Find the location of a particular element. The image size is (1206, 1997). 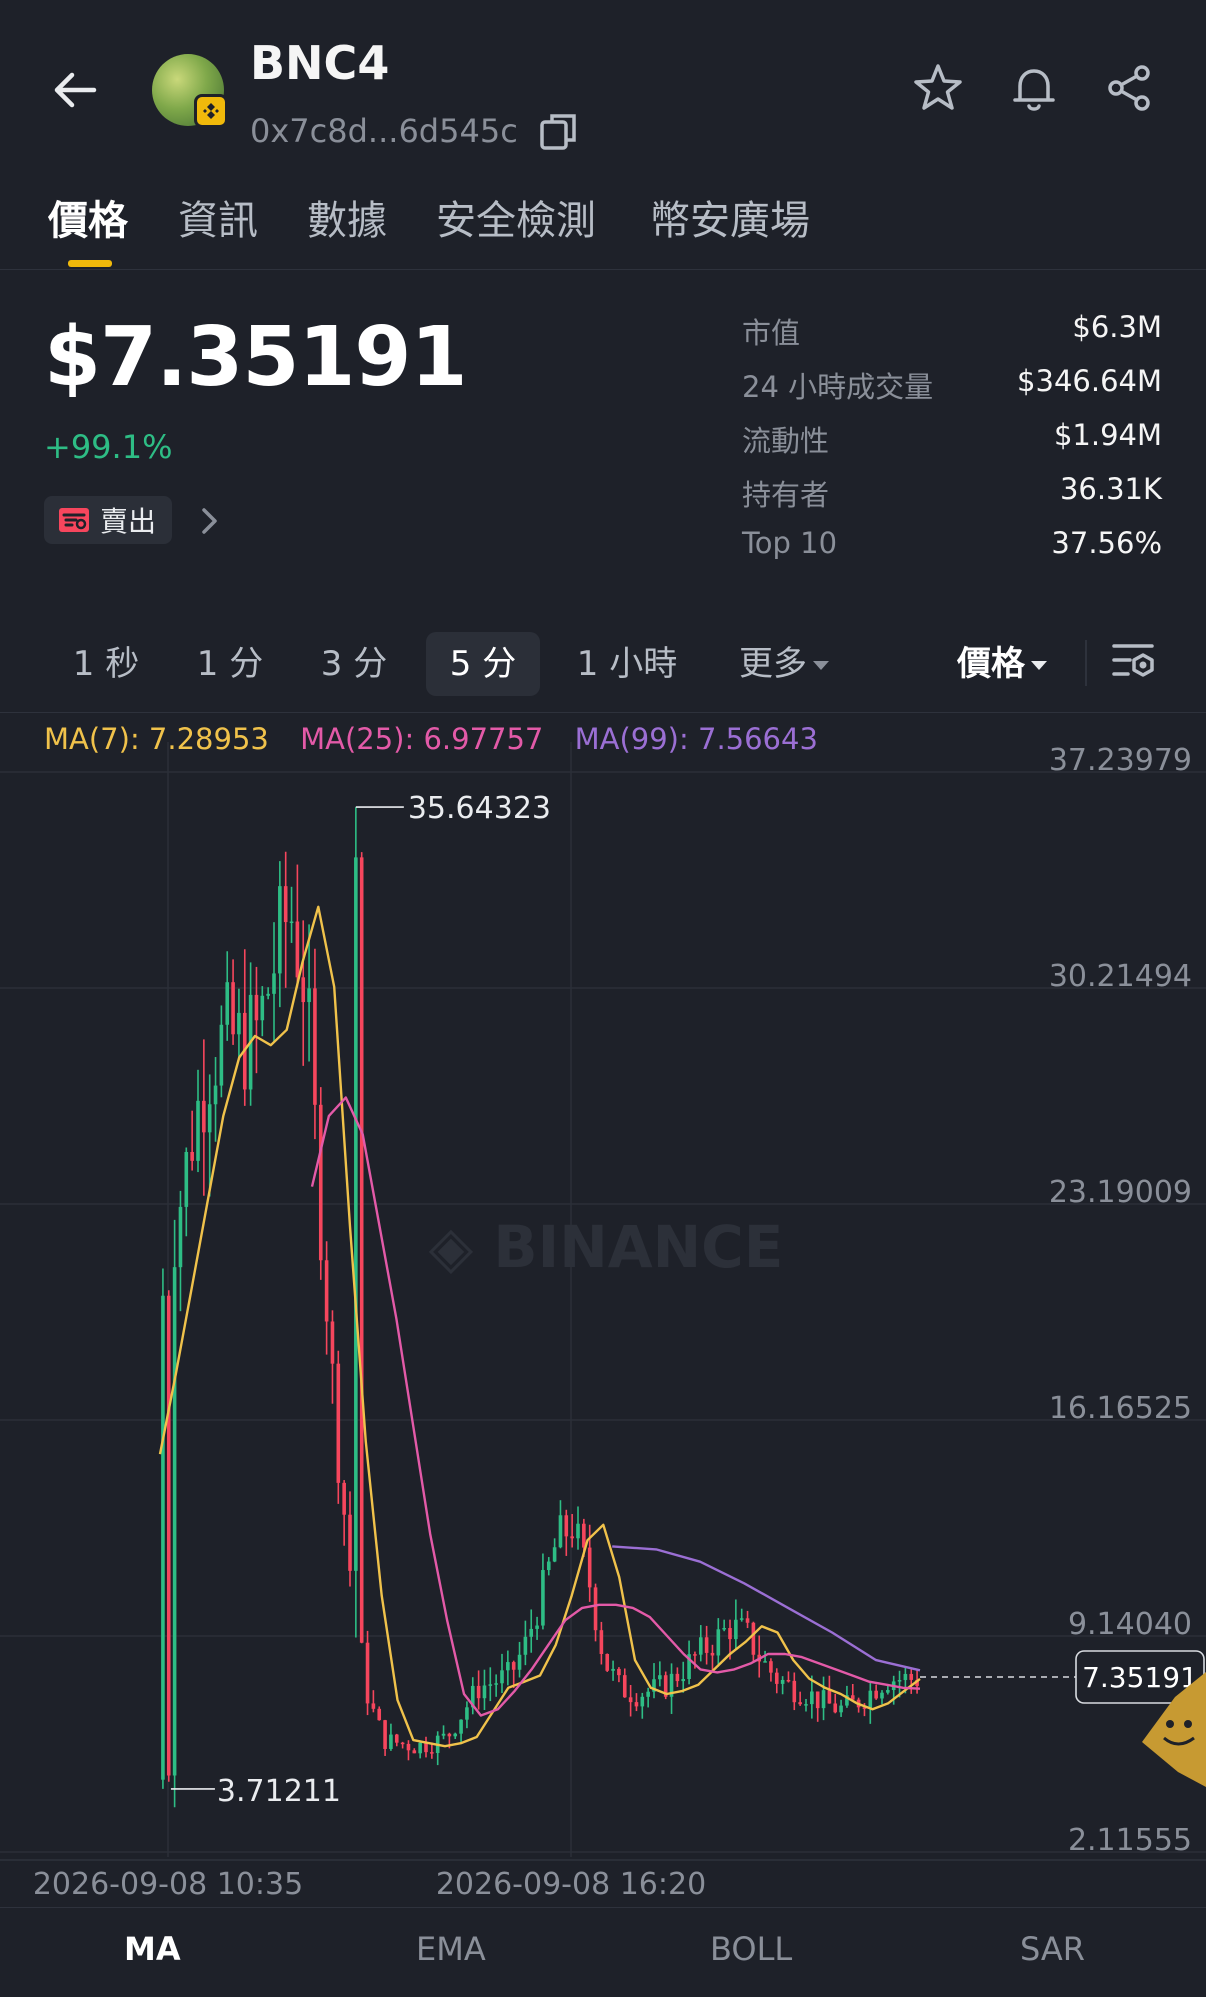

tab-security-check: 安全檢測 is located at coordinates (516, 217).